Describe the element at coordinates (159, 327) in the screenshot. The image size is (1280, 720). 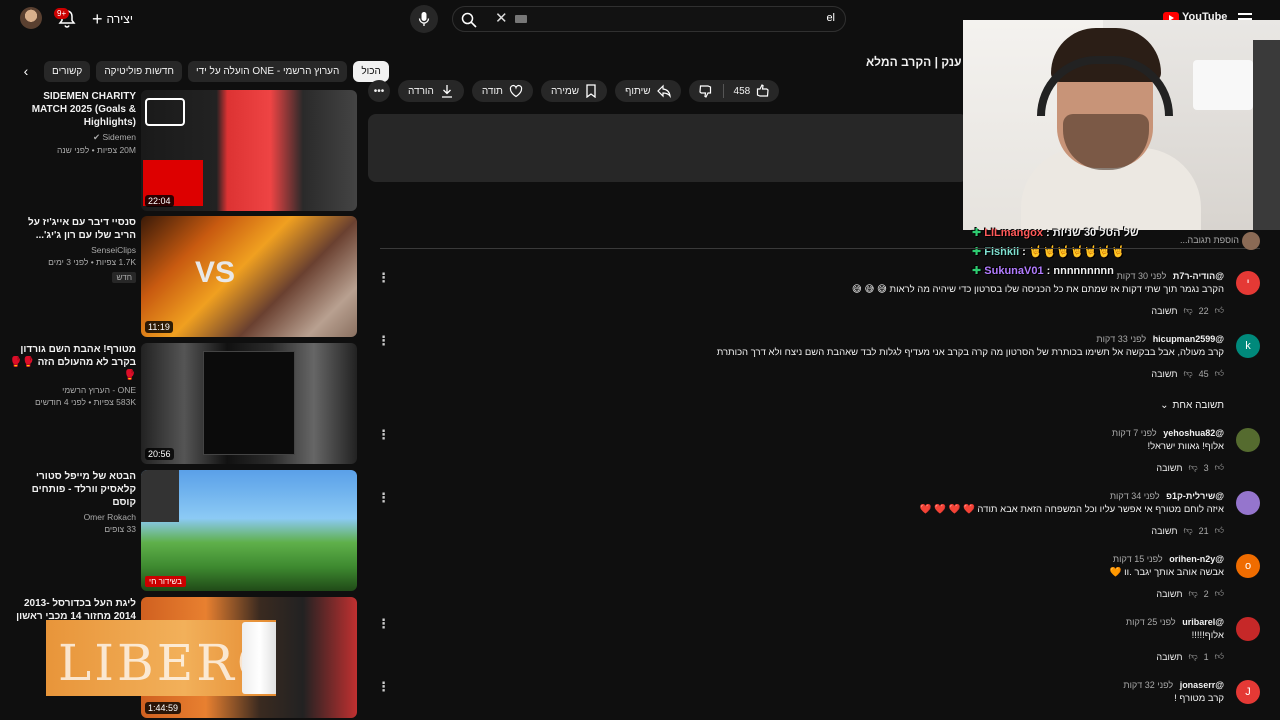
I see `video-duration: 11:19` at that location.